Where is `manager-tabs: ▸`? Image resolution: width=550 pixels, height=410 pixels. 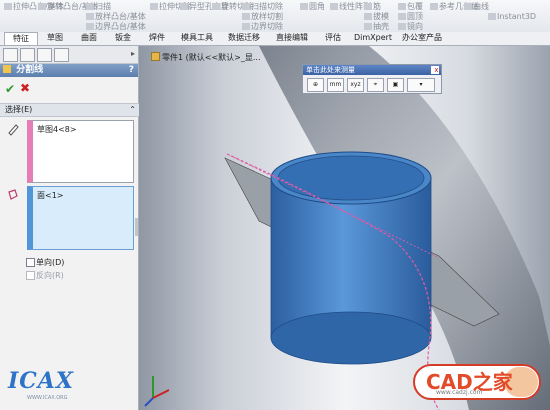 manager-tabs: ▸ is located at coordinates (69, 55).